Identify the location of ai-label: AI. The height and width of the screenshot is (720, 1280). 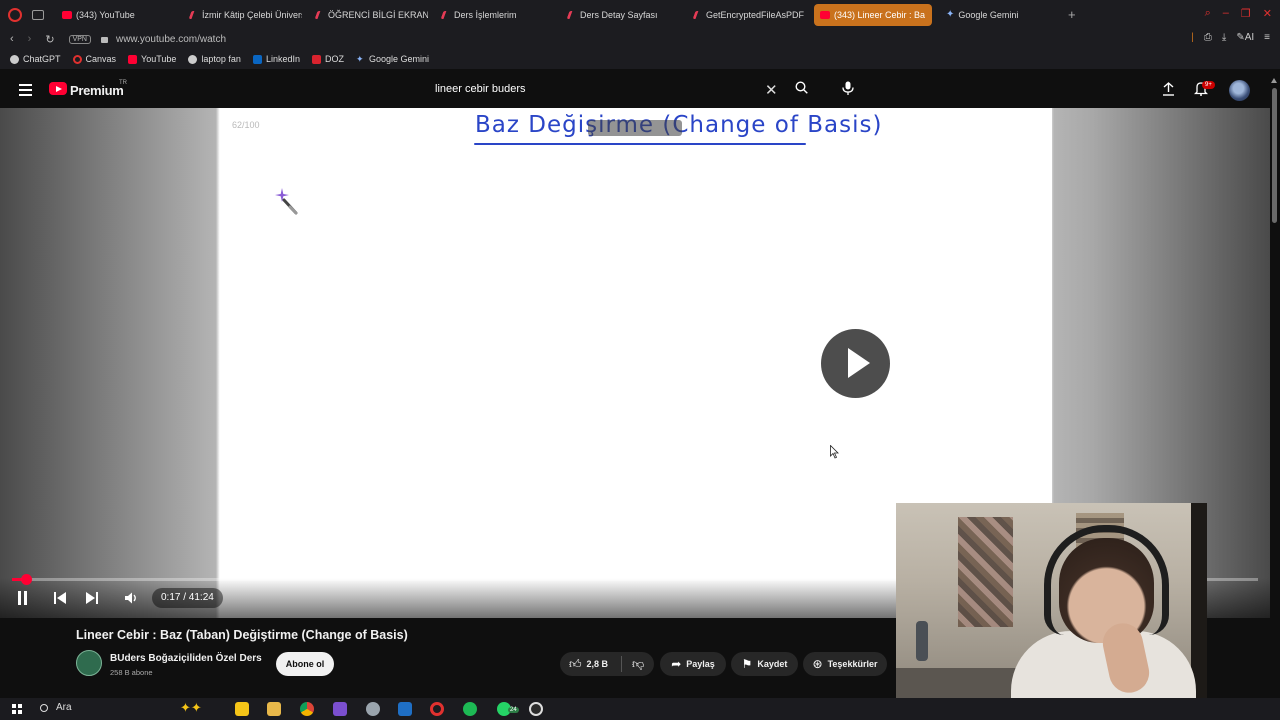
(1249, 37).